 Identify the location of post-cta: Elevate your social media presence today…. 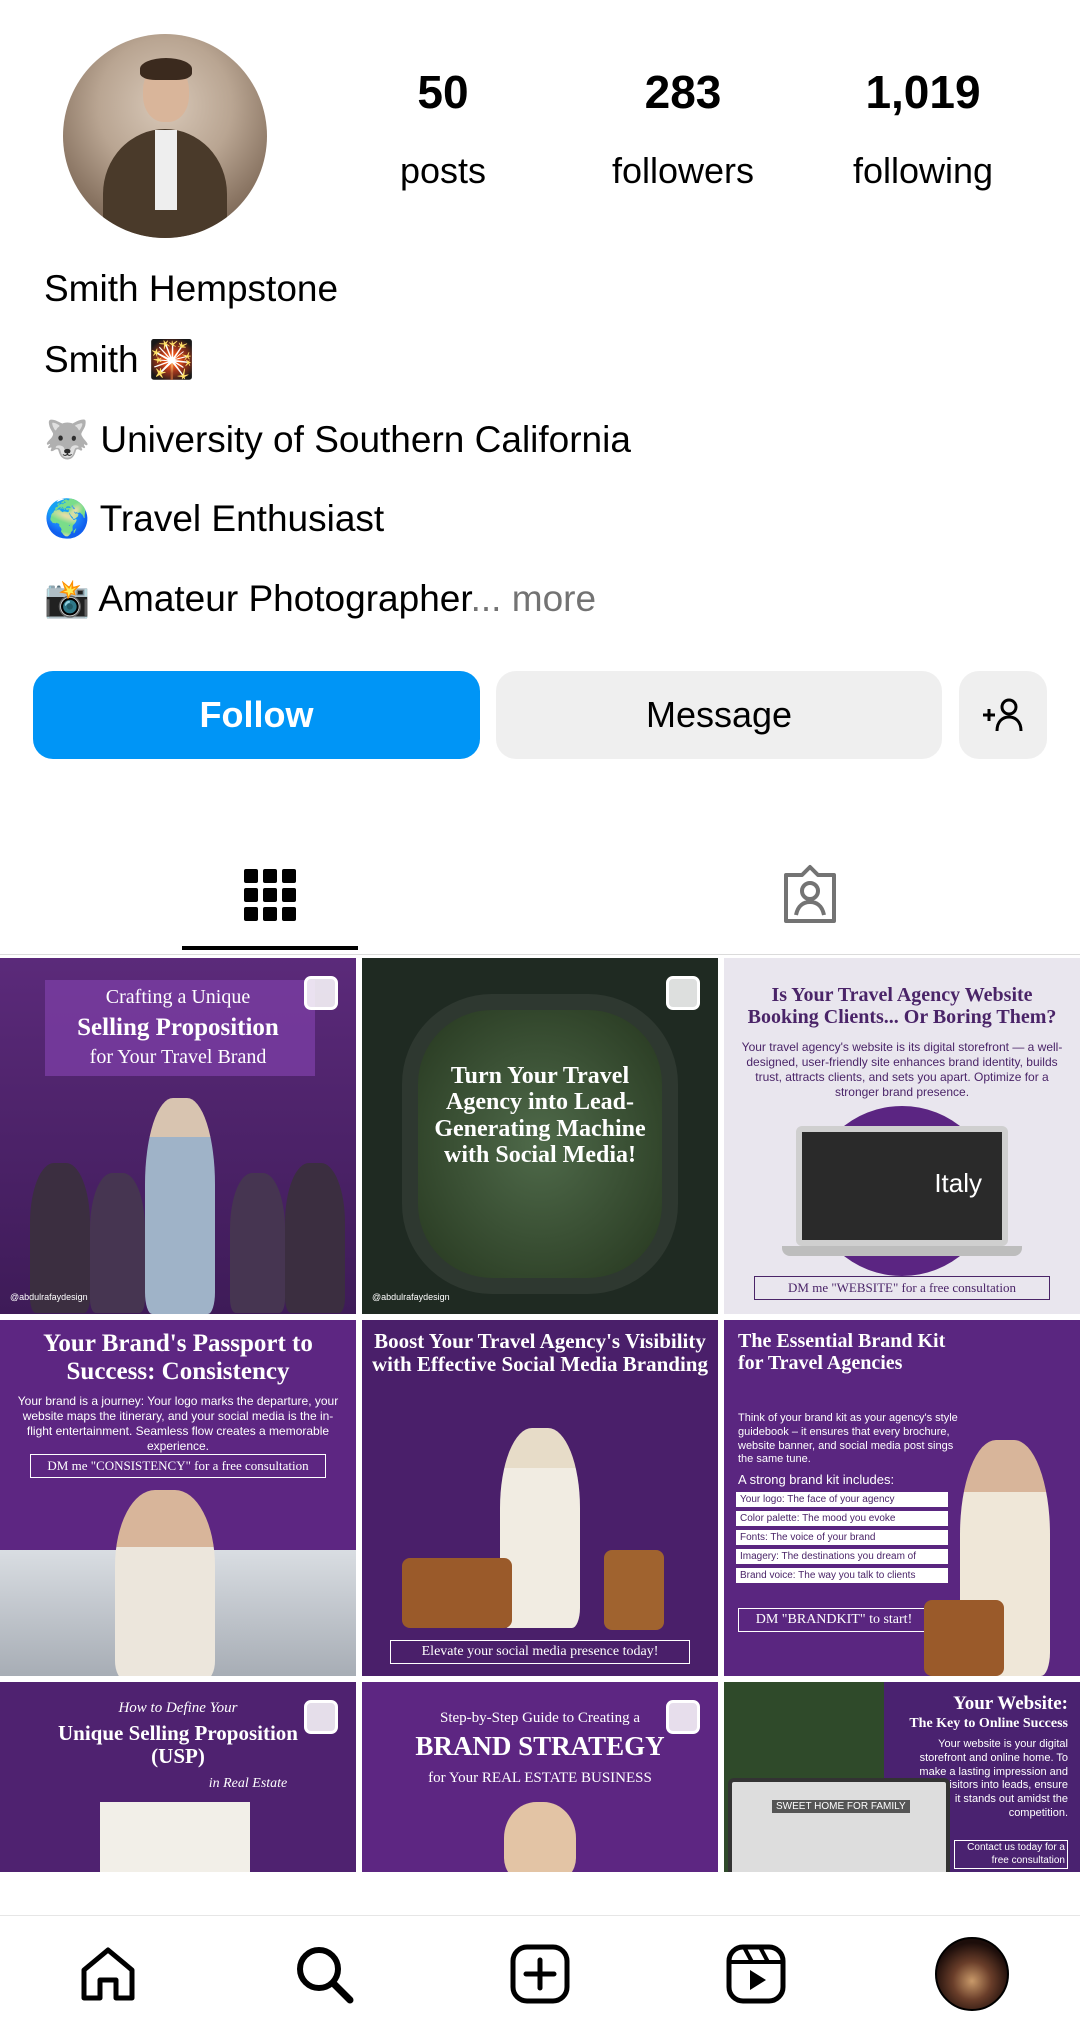
(540, 1652).